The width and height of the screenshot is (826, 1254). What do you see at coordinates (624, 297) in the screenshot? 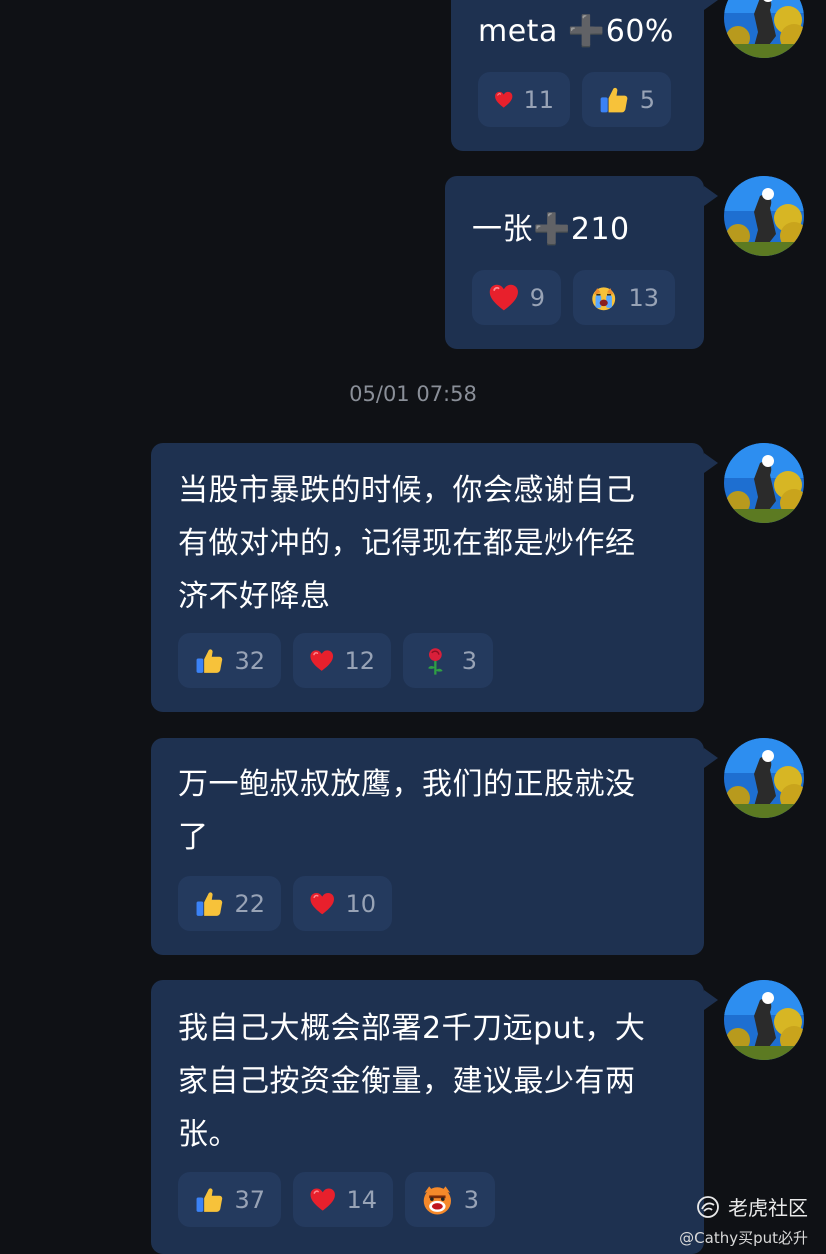
I see `reaction-crying: 13` at bounding box center [624, 297].